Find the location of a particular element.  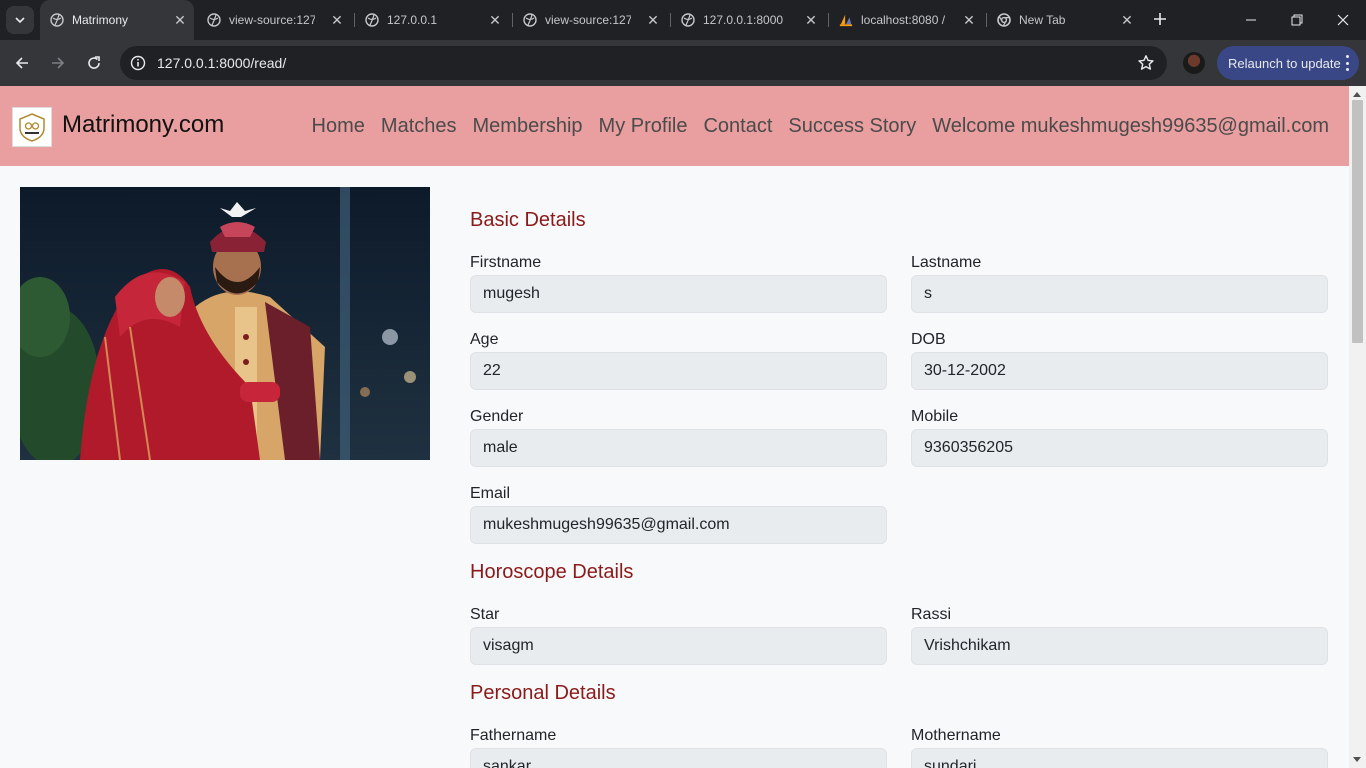

chrome-icon is located at coordinates (1004, 20).